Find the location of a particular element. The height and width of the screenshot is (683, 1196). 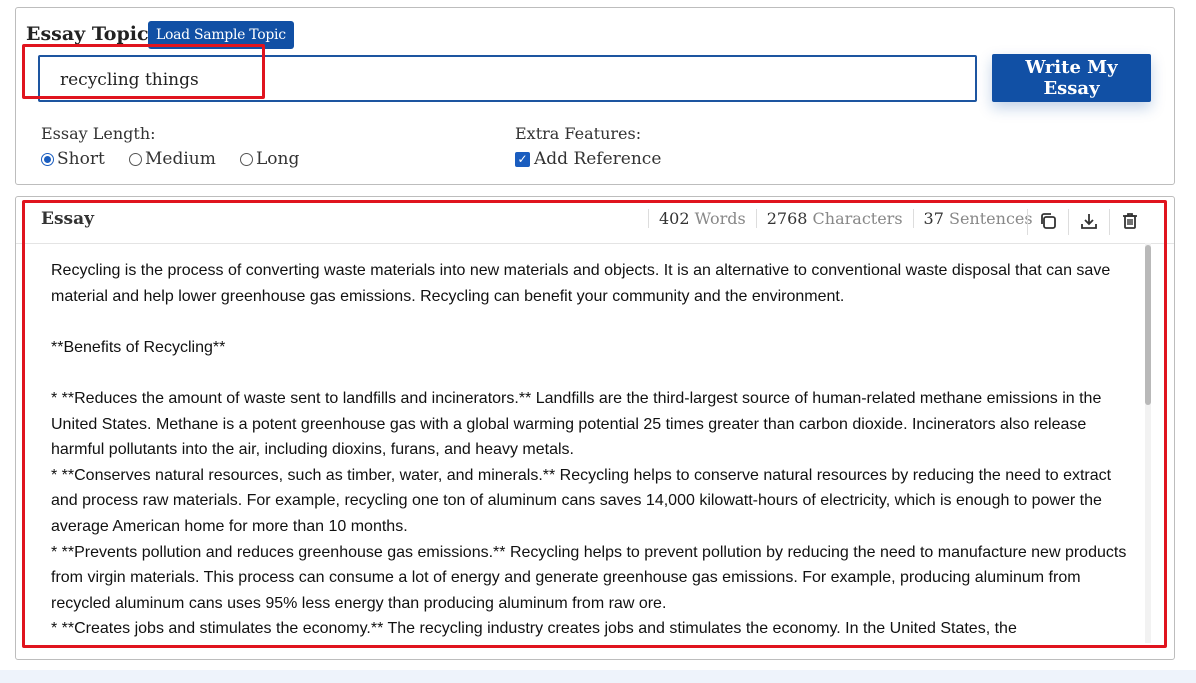

length-option-medium: Medium is located at coordinates (172, 159).